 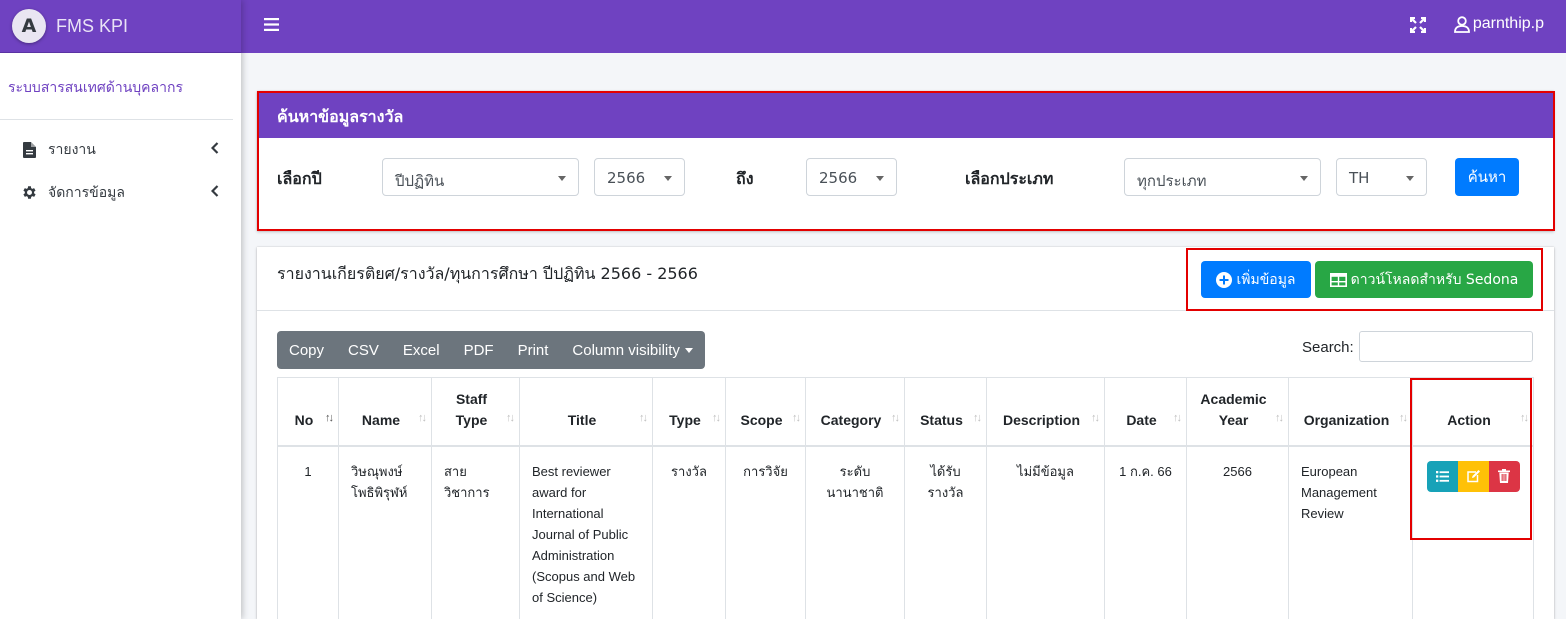 What do you see at coordinates (689, 411) in the screenshot?
I see `column-header-type: Type ↑↓` at bounding box center [689, 411].